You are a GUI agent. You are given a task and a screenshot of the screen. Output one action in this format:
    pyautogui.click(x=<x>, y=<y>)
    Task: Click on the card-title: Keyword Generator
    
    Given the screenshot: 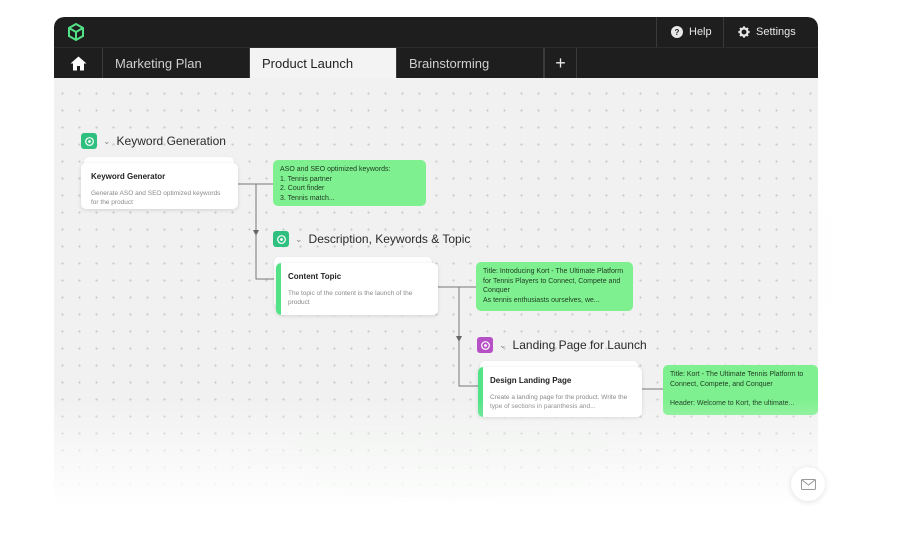 What is the action you would take?
    pyautogui.click(x=128, y=176)
    